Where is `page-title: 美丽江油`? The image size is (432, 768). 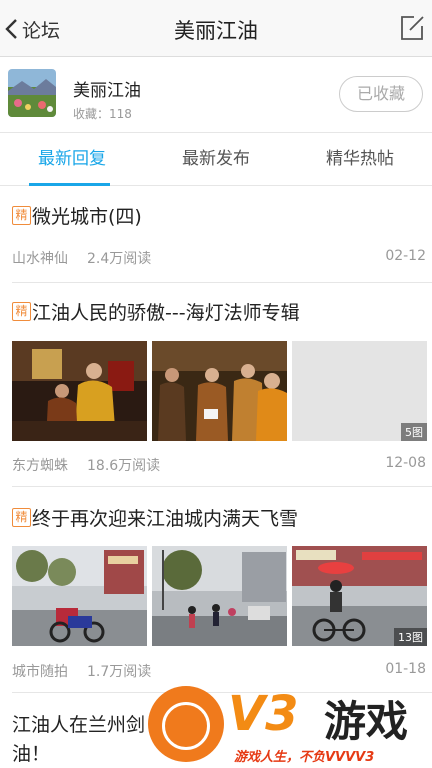 page-title: 美丽江油 is located at coordinates (216, 31).